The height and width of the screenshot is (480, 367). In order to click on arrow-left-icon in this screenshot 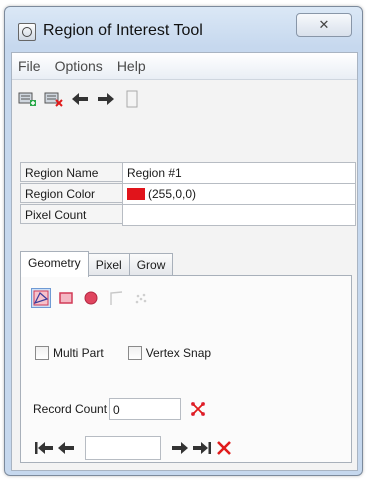, I will do `click(80, 99)`.